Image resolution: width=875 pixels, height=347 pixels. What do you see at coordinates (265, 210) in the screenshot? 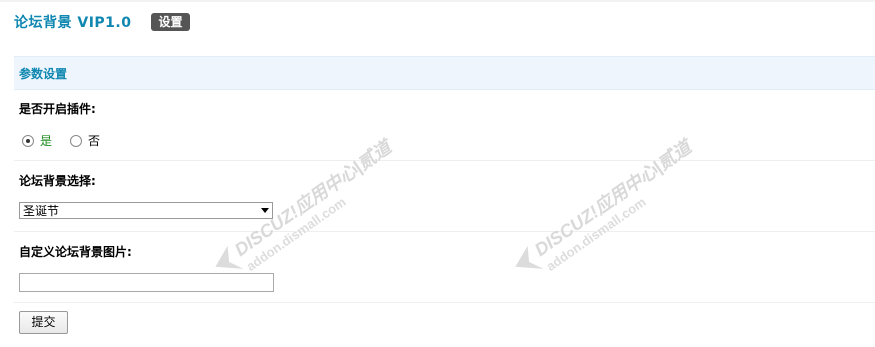
I see `dropdown-arrow-icon` at bounding box center [265, 210].